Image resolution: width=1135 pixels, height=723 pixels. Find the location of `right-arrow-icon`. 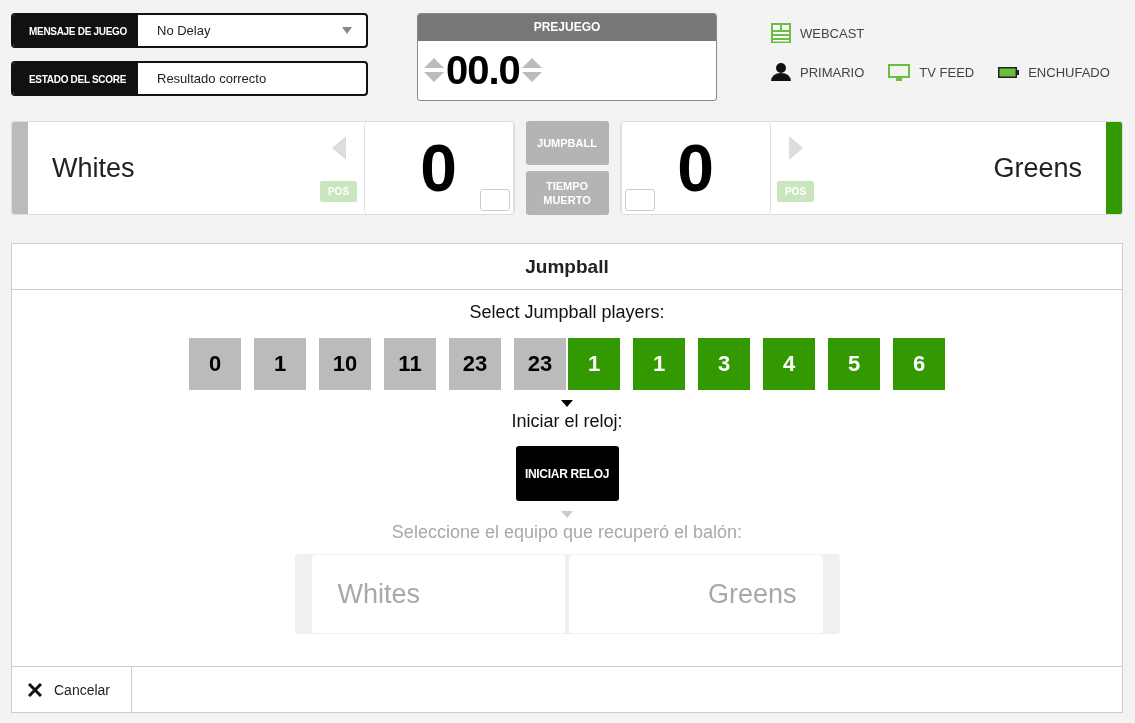

right-arrow-icon is located at coordinates (795, 148).